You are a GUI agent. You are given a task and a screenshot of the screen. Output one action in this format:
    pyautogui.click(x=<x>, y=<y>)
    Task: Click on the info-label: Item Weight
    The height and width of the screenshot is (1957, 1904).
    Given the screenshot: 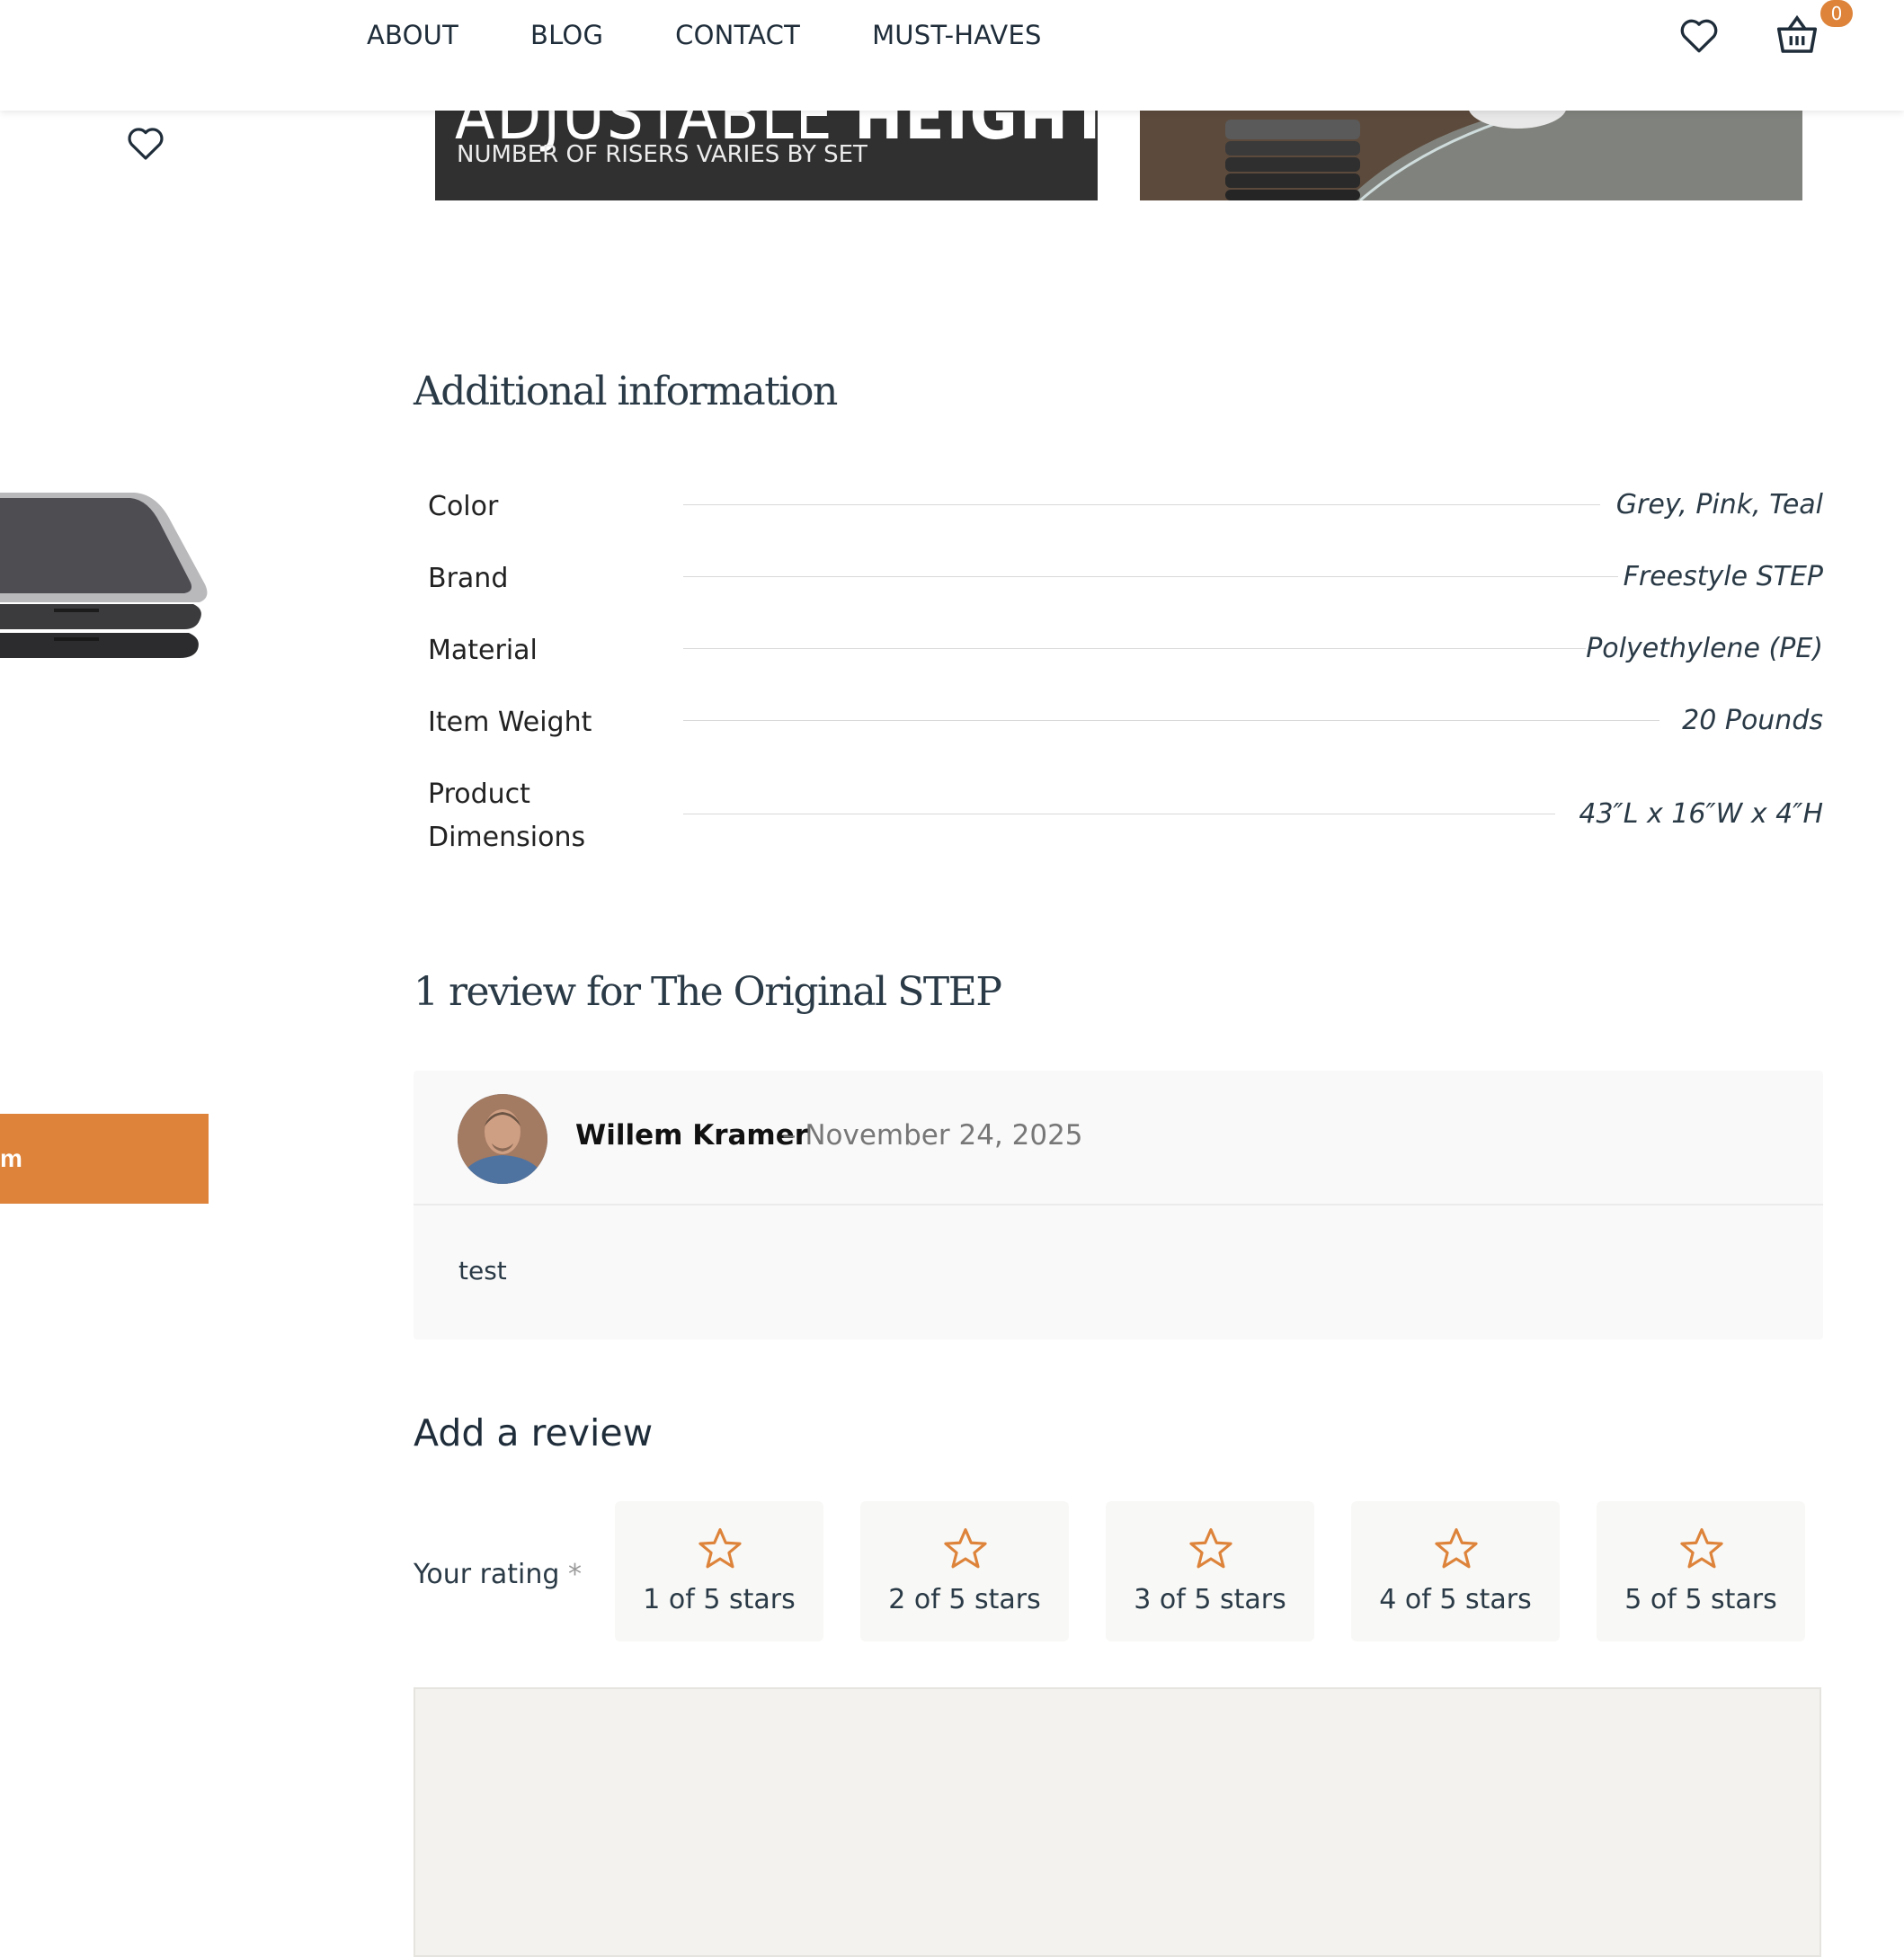 What is the action you would take?
    pyautogui.click(x=510, y=722)
    